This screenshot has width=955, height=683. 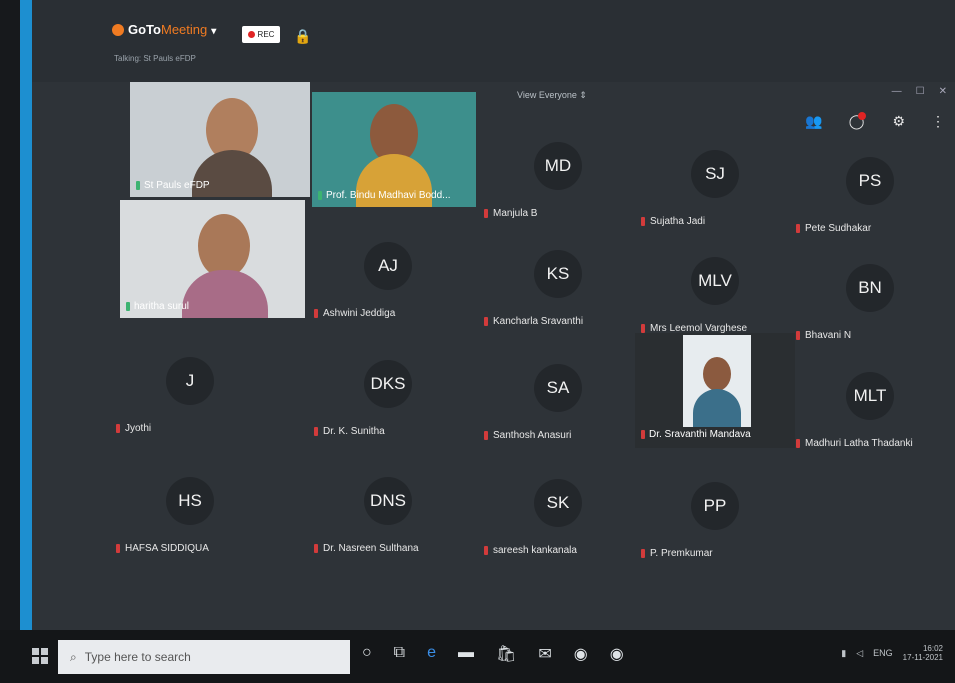 I want to click on meeting-toolbar: 👥 ◯ ⚙ ⋮, so click(x=875, y=121).